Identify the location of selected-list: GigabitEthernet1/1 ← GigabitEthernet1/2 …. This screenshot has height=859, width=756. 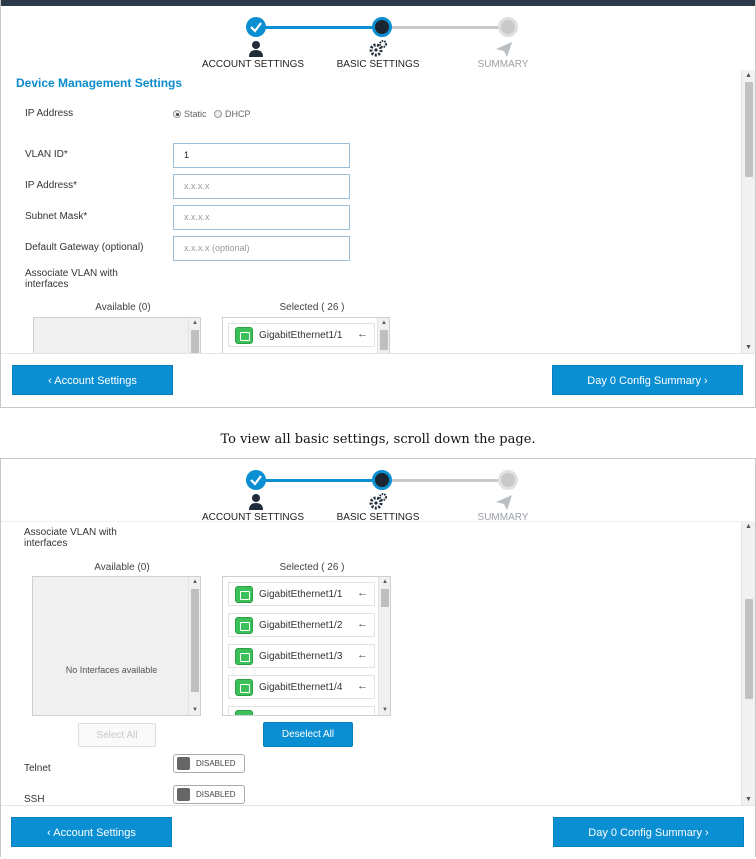
(306, 646).